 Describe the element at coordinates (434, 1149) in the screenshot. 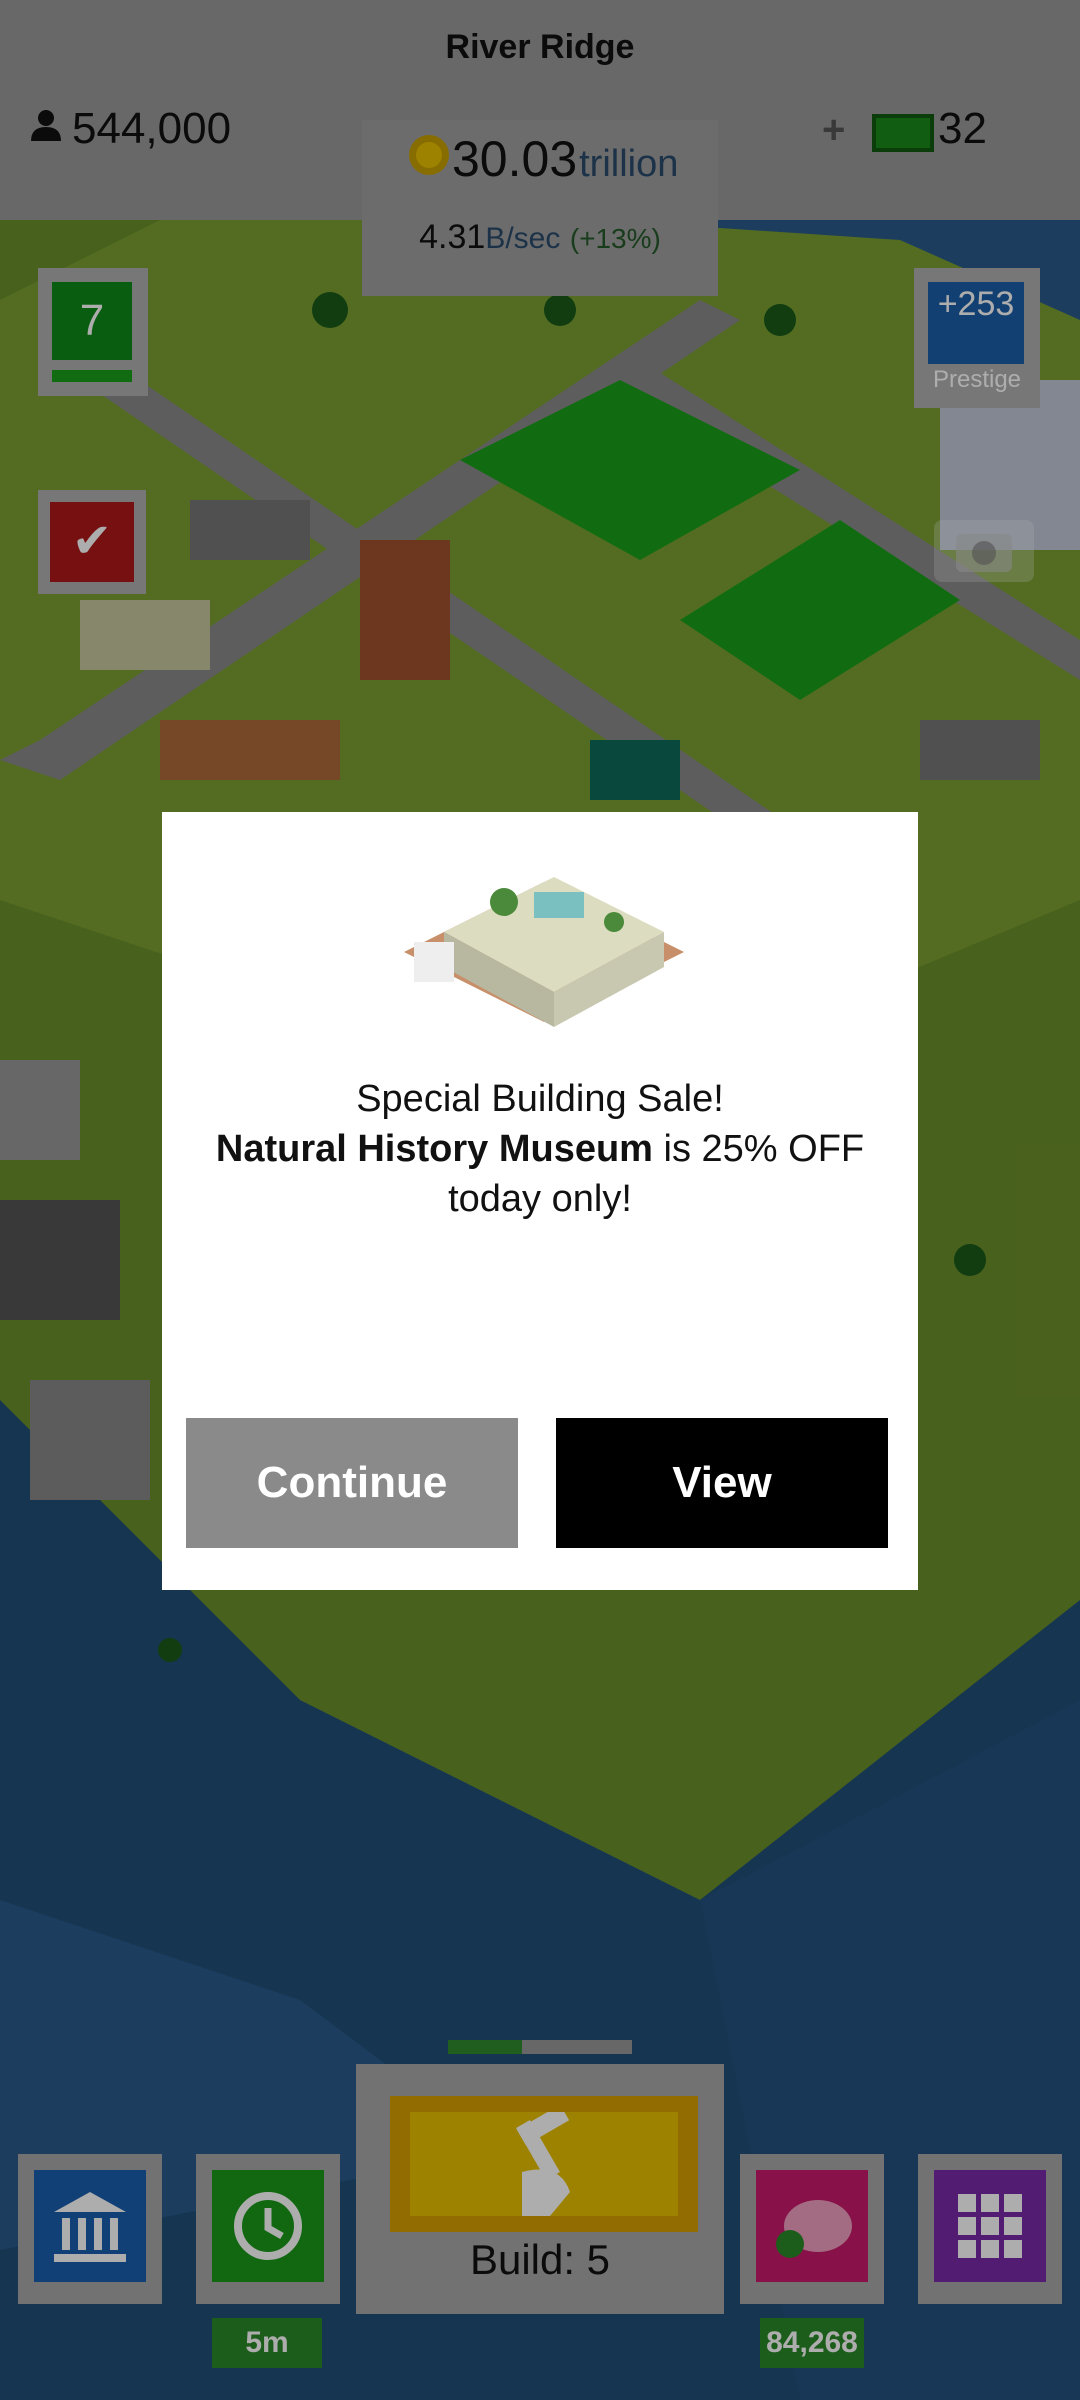

I see `building-name: Natural History Museum` at that location.